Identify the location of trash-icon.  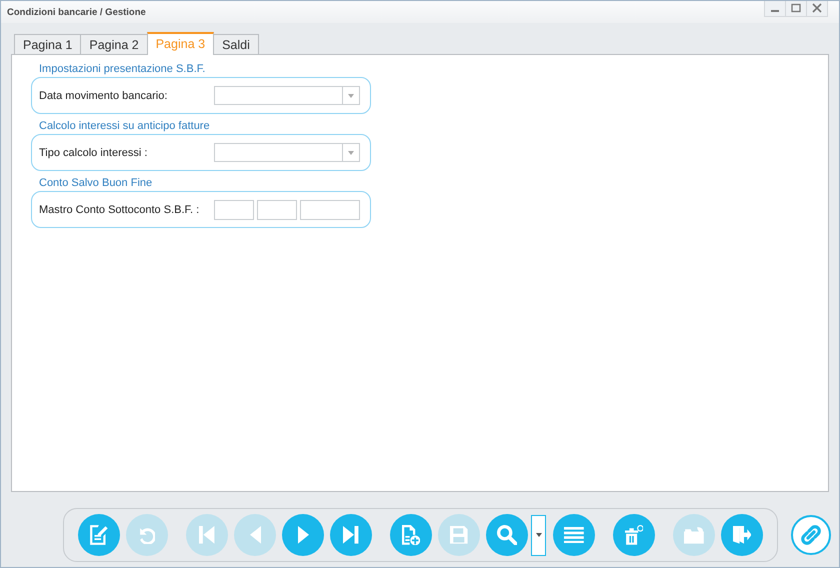
(634, 535).